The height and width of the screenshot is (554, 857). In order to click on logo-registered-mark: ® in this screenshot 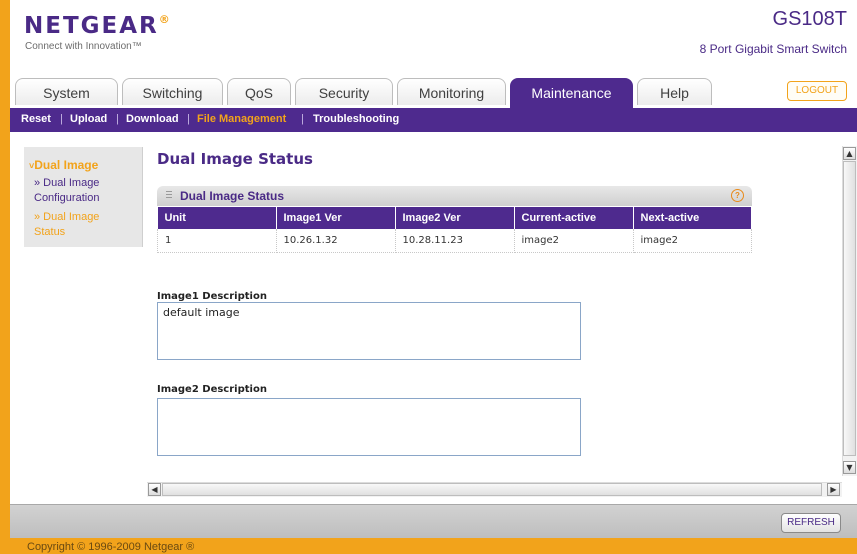, I will do `click(165, 19)`.